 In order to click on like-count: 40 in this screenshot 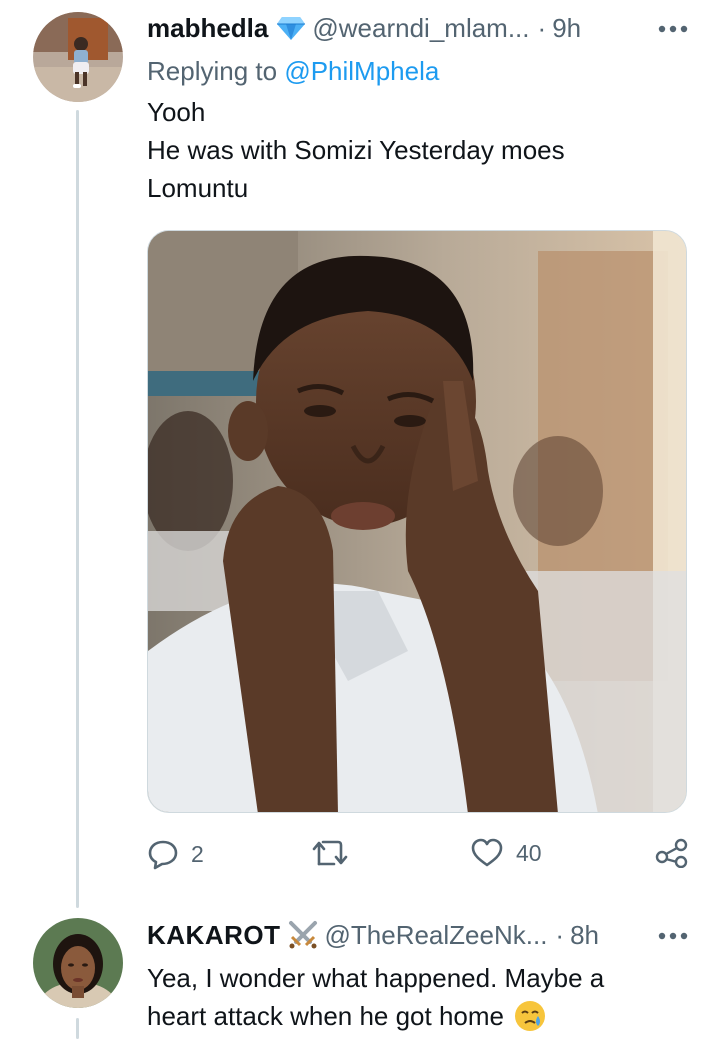, I will do `click(529, 852)`.